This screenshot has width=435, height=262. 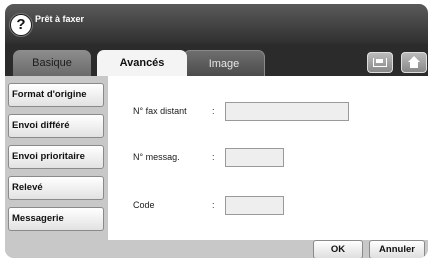 What do you see at coordinates (52, 63) in the screenshot?
I see `tab-basique: Basique` at bounding box center [52, 63].